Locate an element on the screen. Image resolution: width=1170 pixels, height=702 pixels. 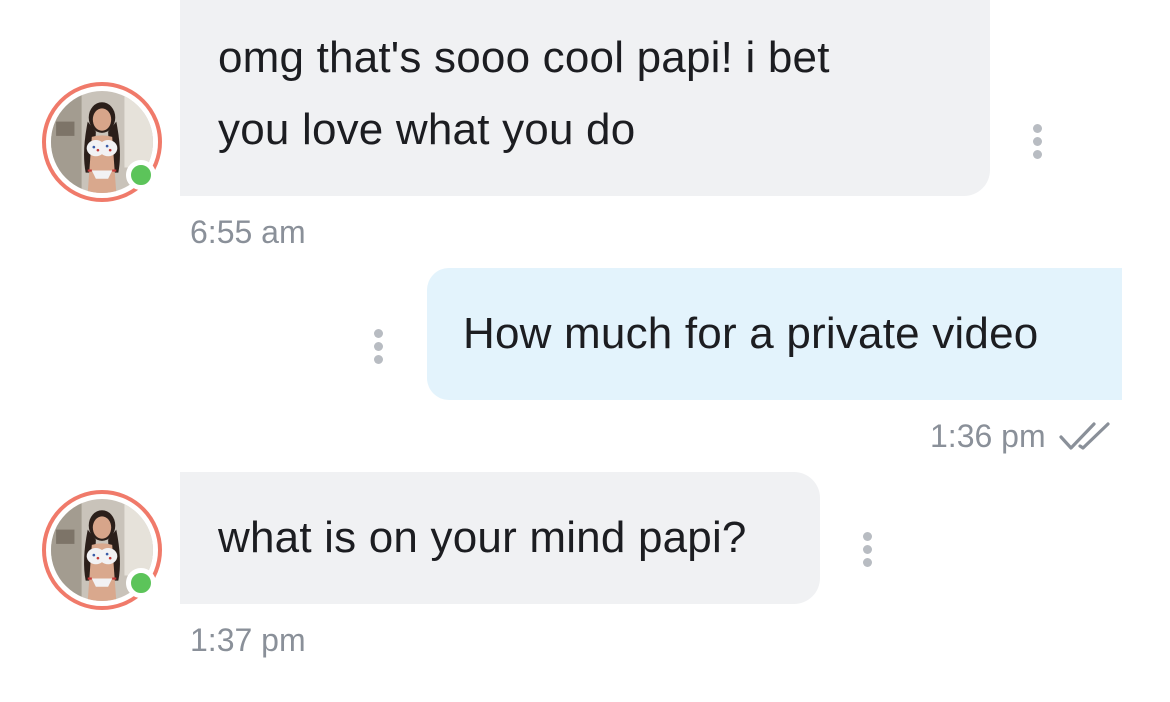
message-text-line: omg that's sooo cool papi! i bet is located at coordinates (524, 57).